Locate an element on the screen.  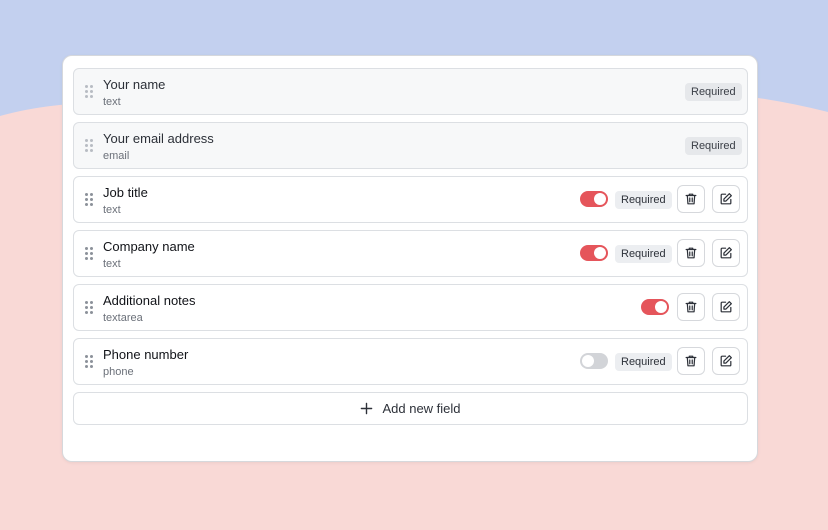
field-type: textarea is located at coordinates (123, 318).